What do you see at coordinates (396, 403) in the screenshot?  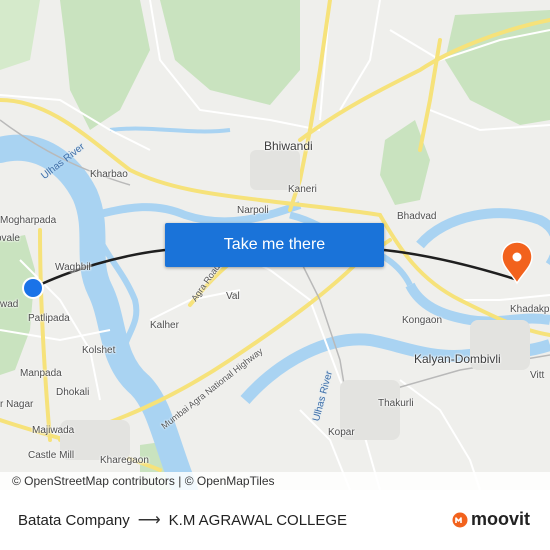 I see `place-label: Thakurli` at bounding box center [396, 403].